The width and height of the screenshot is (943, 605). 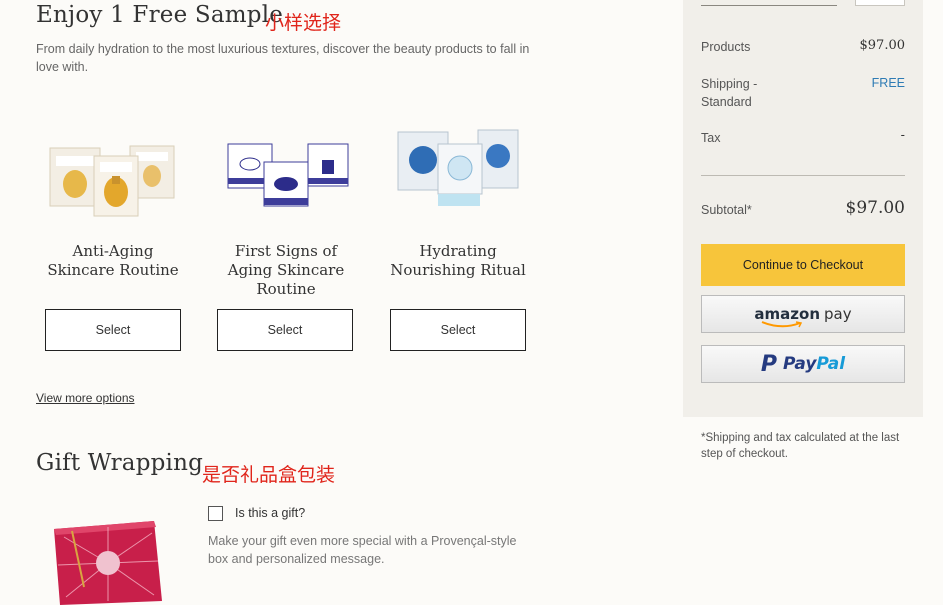 I want to click on subtotal-label: Subtotal*, so click(x=726, y=210).